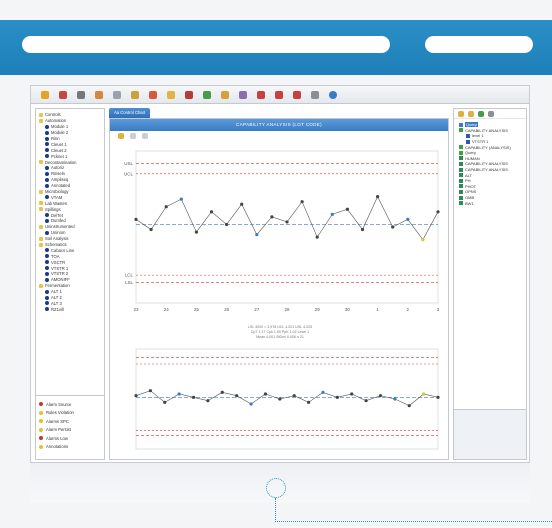 The height and width of the screenshot is (528, 552). I want to click on refresh-icon, so click(145, 136).